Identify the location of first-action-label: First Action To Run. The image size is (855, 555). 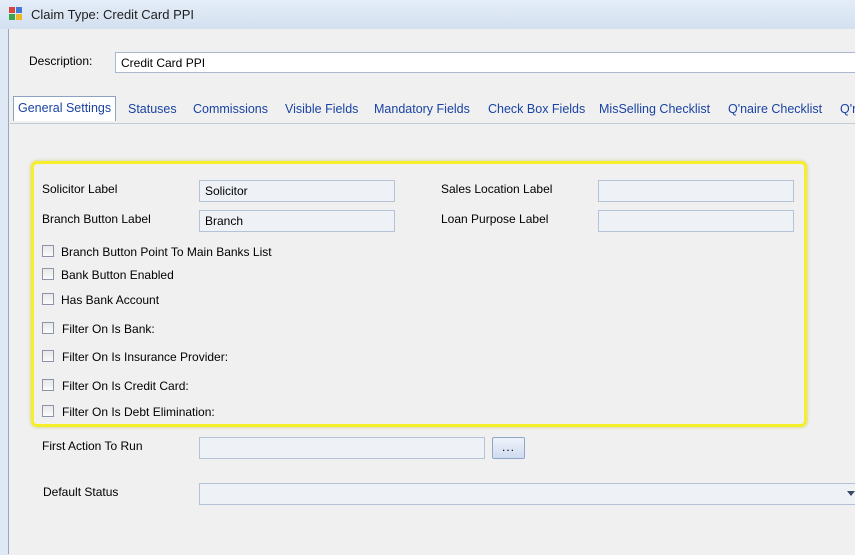
(92, 446).